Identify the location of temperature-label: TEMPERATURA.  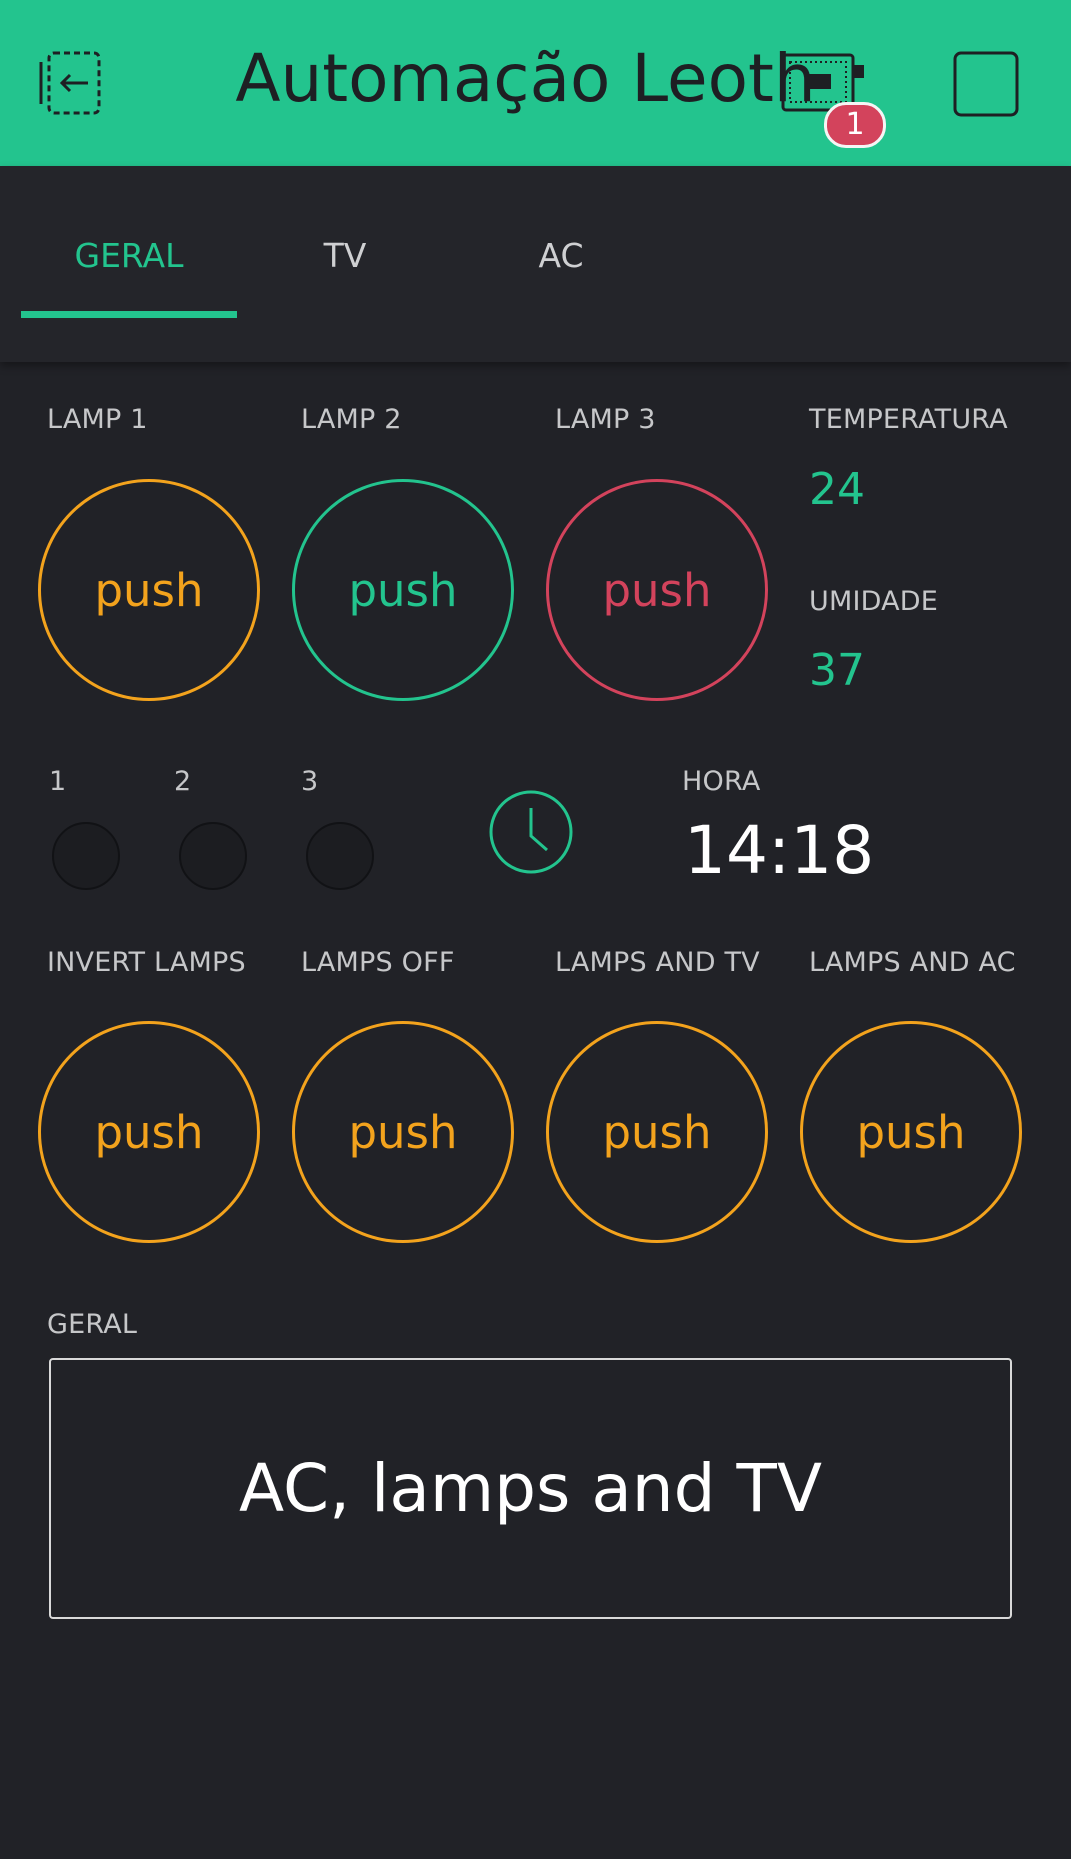
(908, 419).